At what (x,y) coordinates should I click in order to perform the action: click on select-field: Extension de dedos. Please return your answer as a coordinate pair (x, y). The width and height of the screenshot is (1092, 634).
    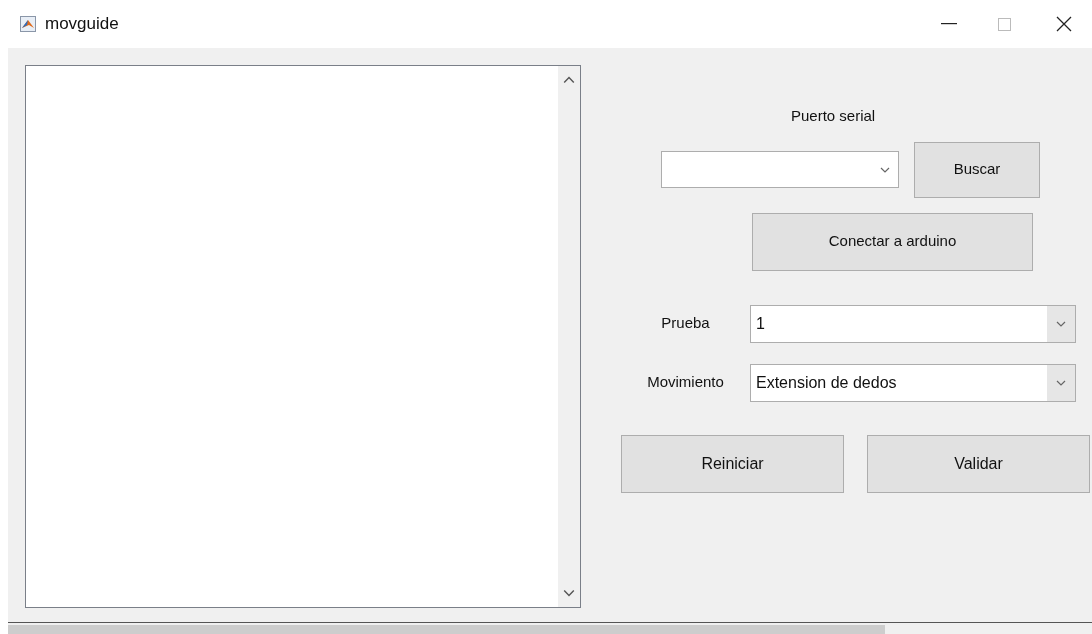
    Looking at the image, I should click on (913, 382).